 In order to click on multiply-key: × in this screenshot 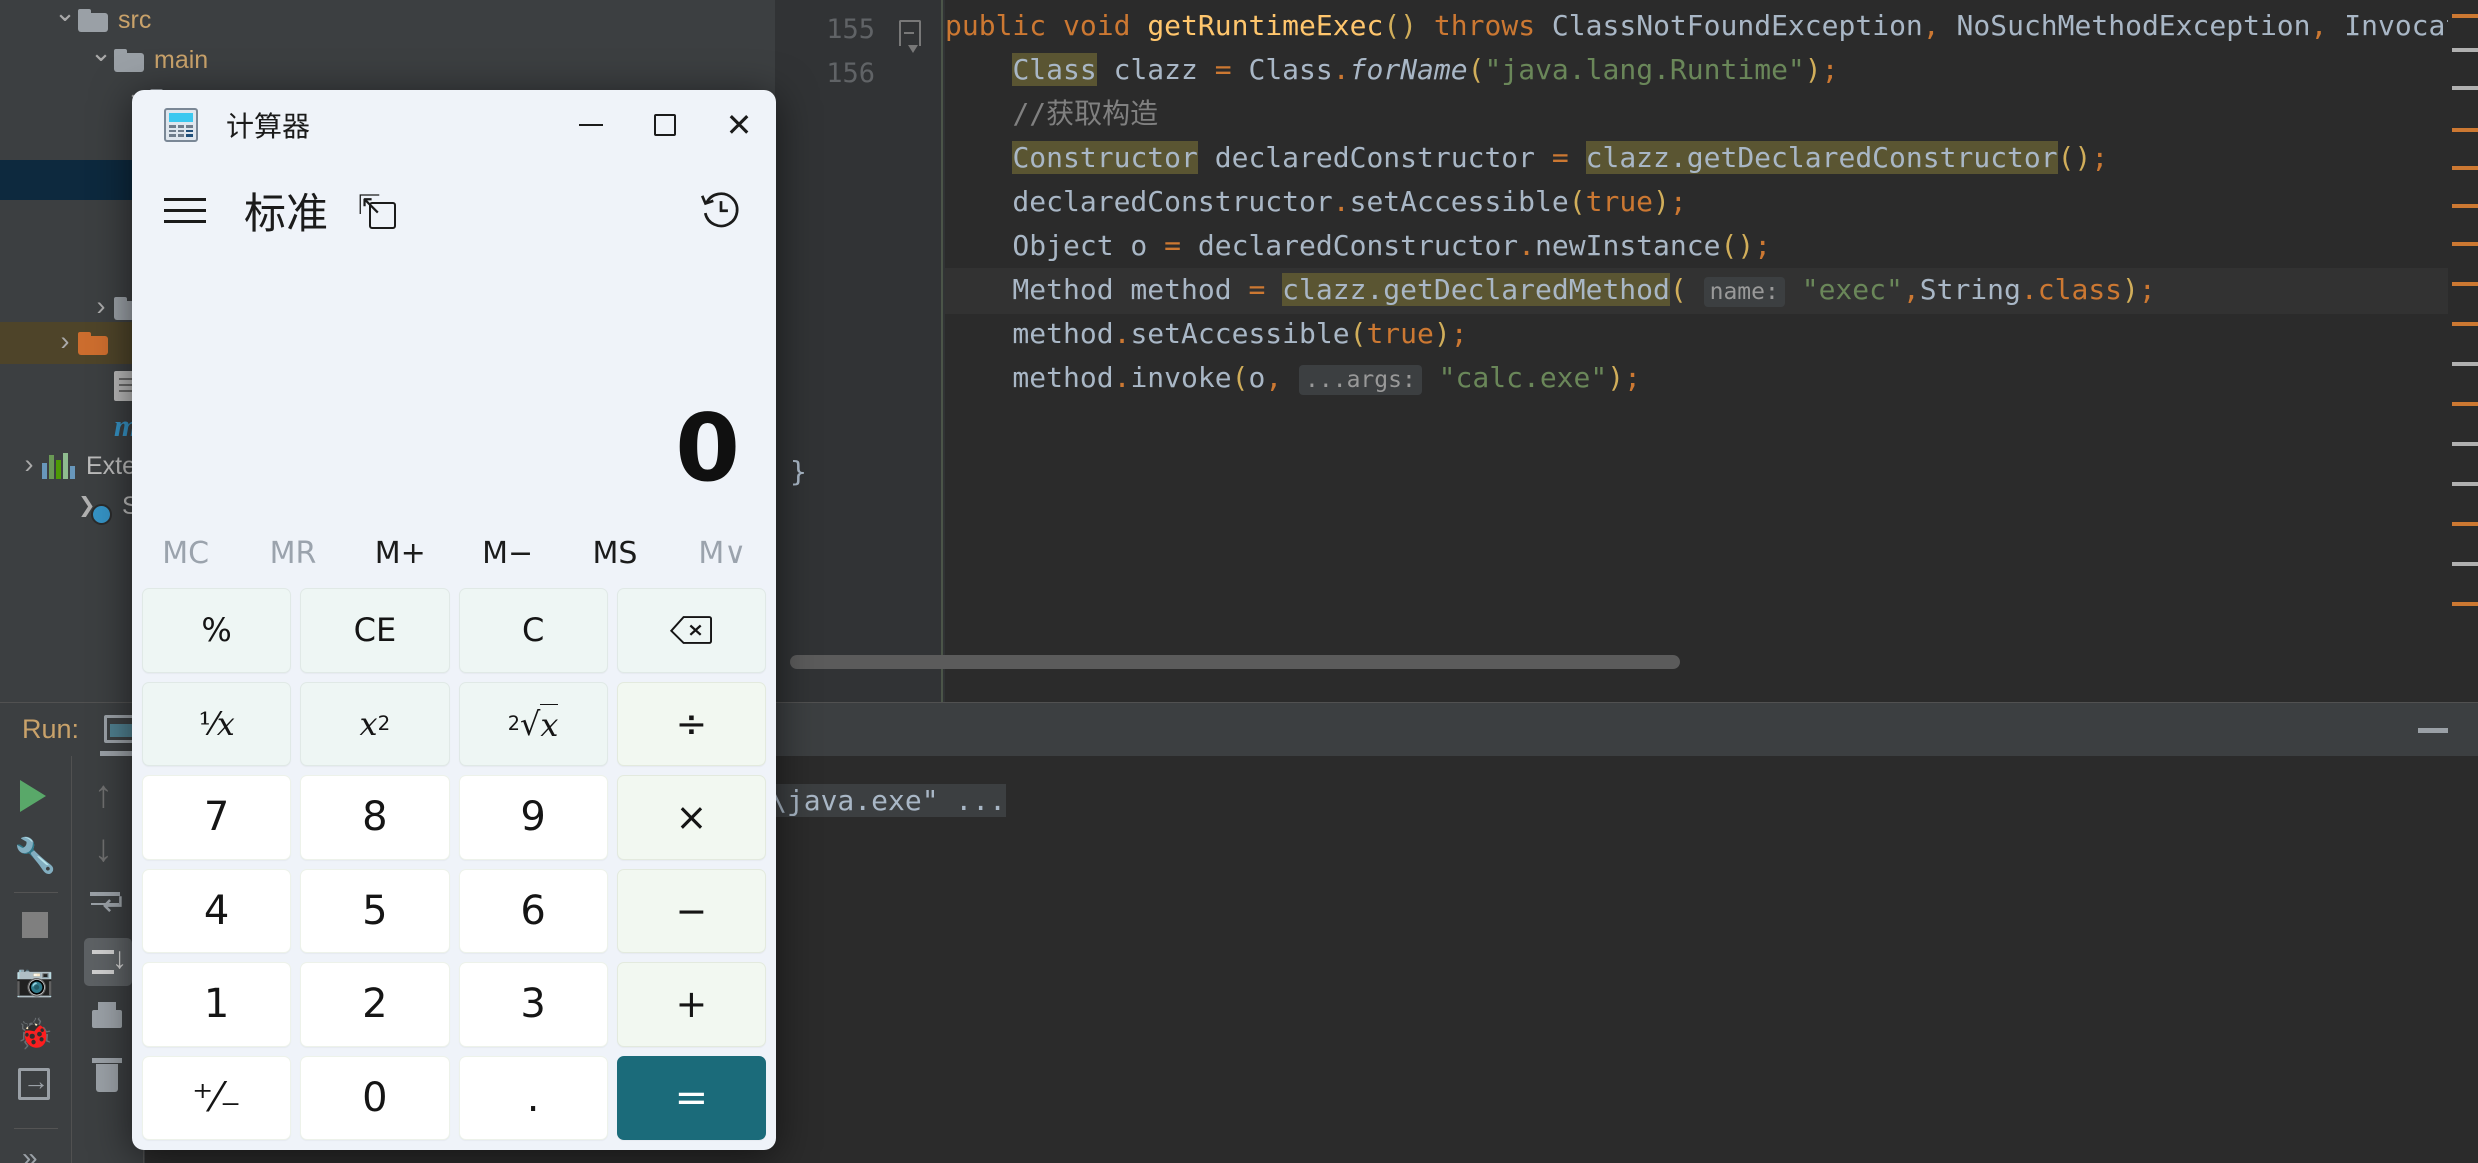, I will do `click(691, 817)`.